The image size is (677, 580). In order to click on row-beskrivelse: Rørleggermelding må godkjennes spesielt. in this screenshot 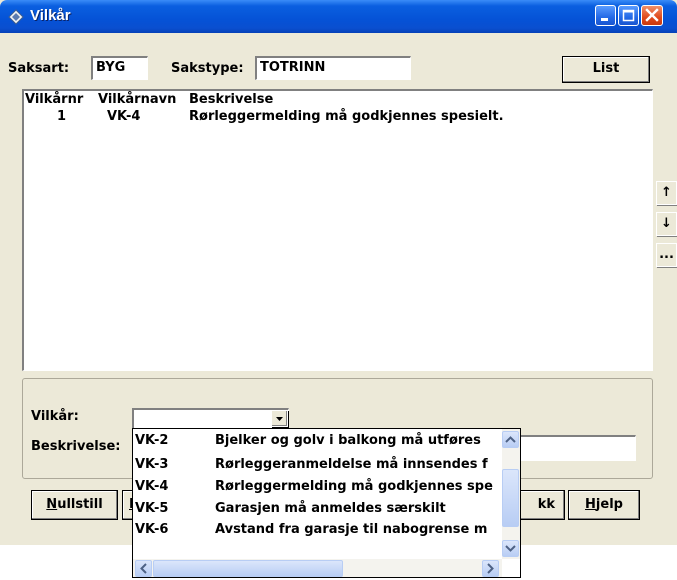, I will do `click(346, 116)`.